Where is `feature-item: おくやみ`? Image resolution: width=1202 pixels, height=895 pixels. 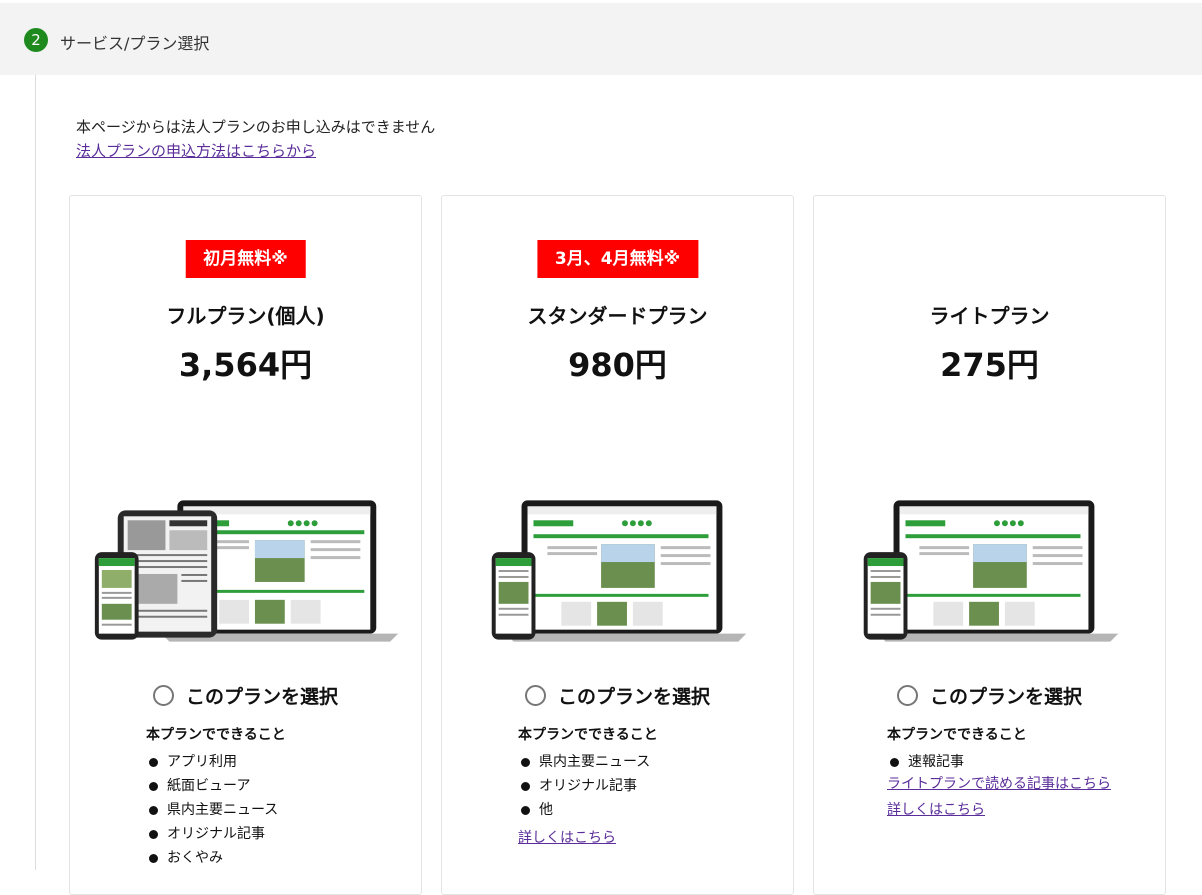 feature-item: おくやみ is located at coordinates (275, 858).